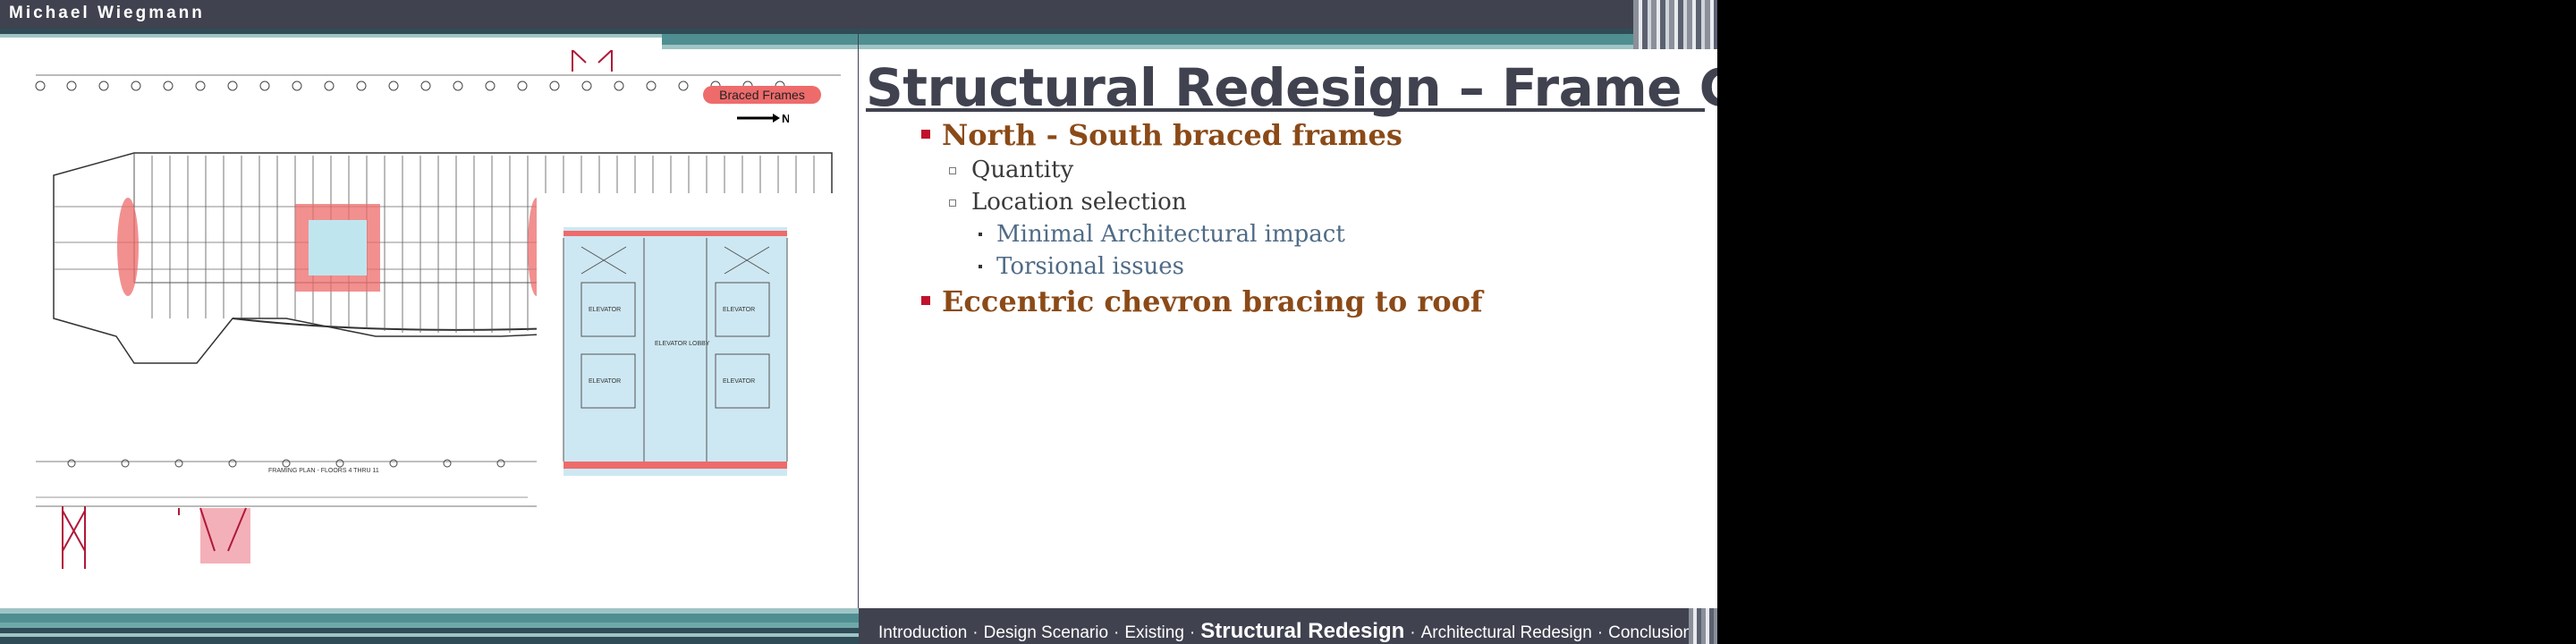 This screenshot has width=2576, height=644. What do you see at coordinates (592, 61) in the screenshot?
I see `chevron-icon` at bounding box center [592, 61].